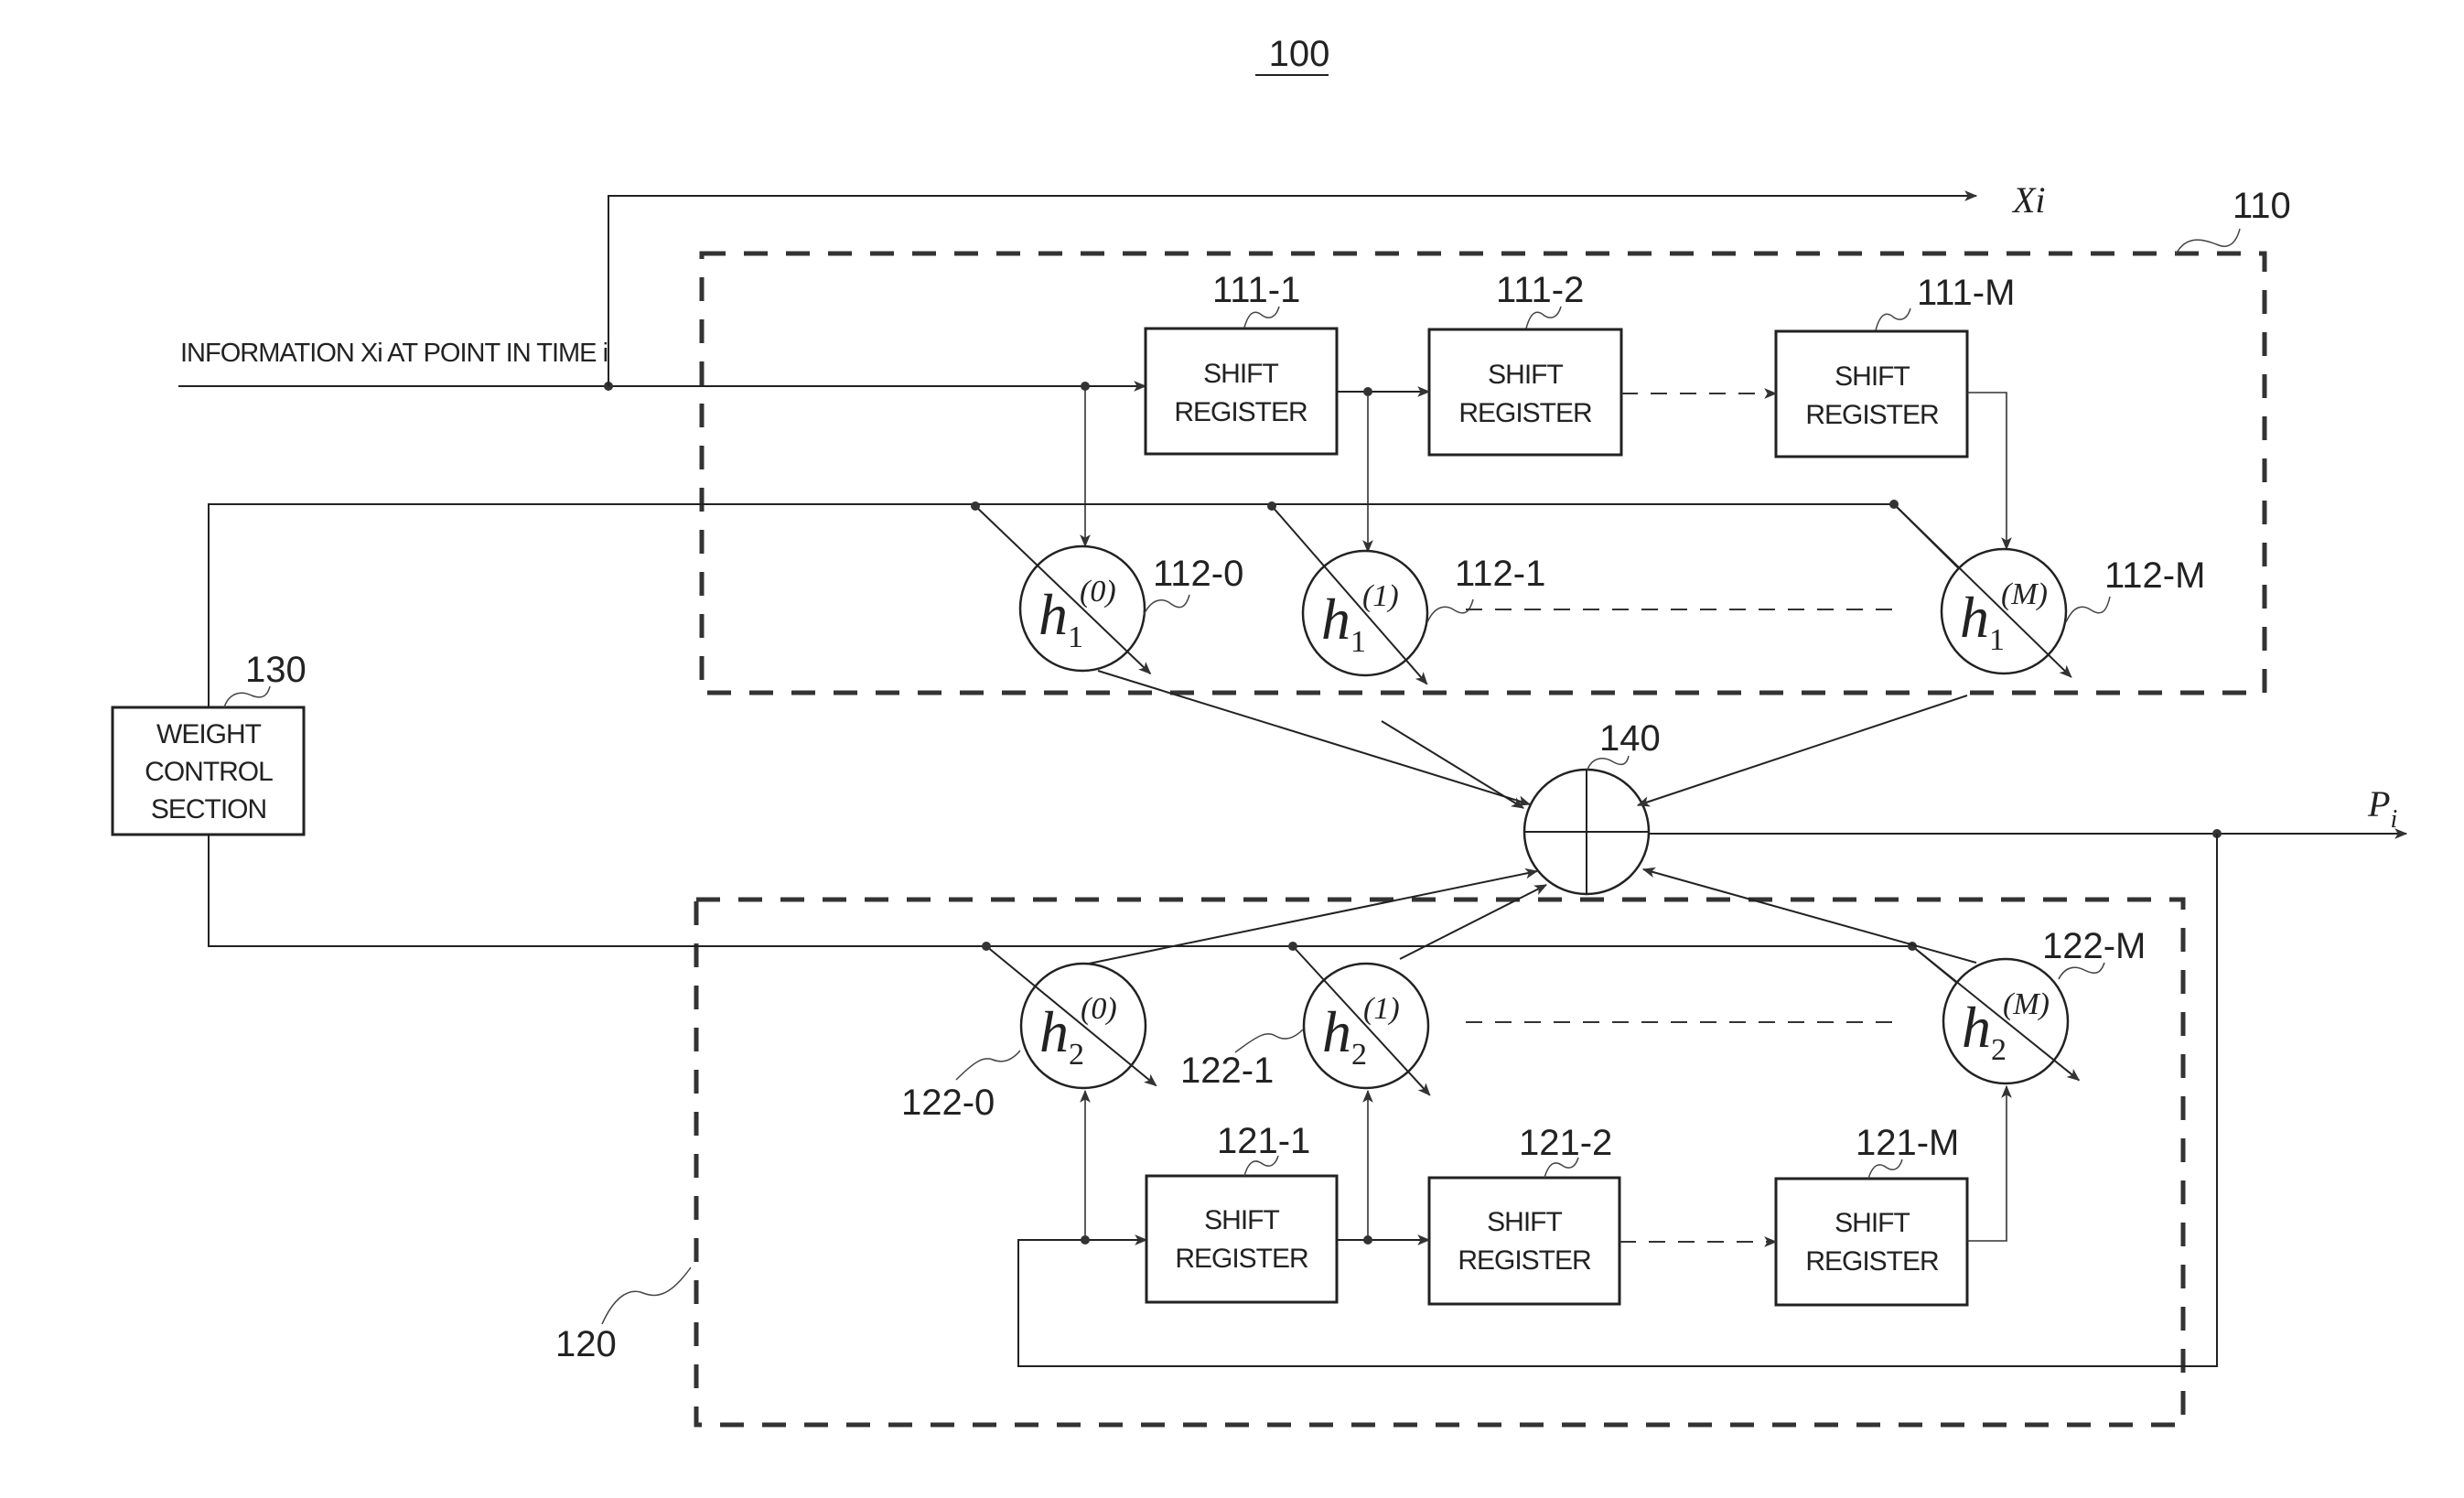  Describe the element at coordinates (1241, 391) in the screenshot. I see `upper-shift-register-1: SHIFT REGISTER` at that location.